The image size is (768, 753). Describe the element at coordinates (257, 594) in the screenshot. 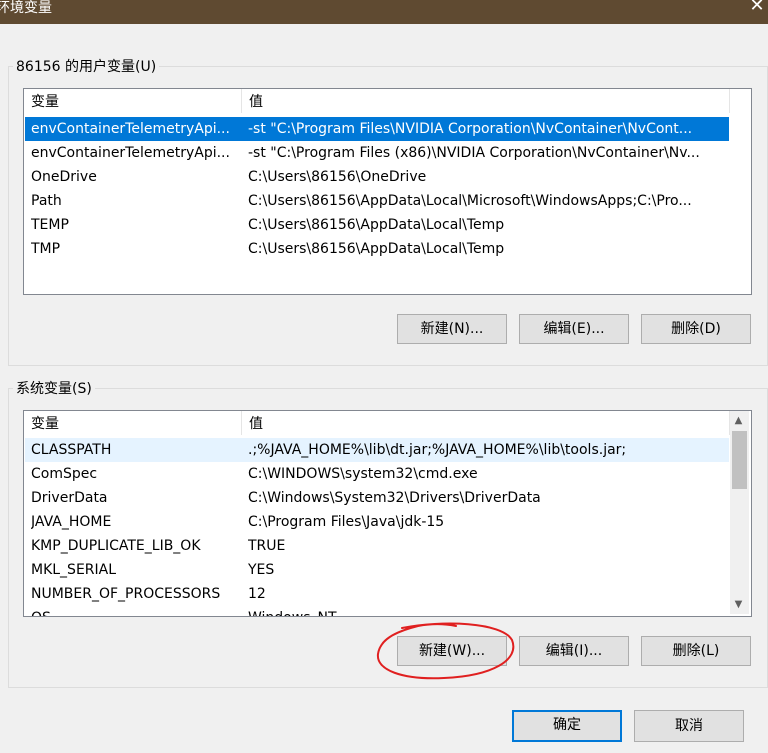

I see `variable-value: 12` at that location.